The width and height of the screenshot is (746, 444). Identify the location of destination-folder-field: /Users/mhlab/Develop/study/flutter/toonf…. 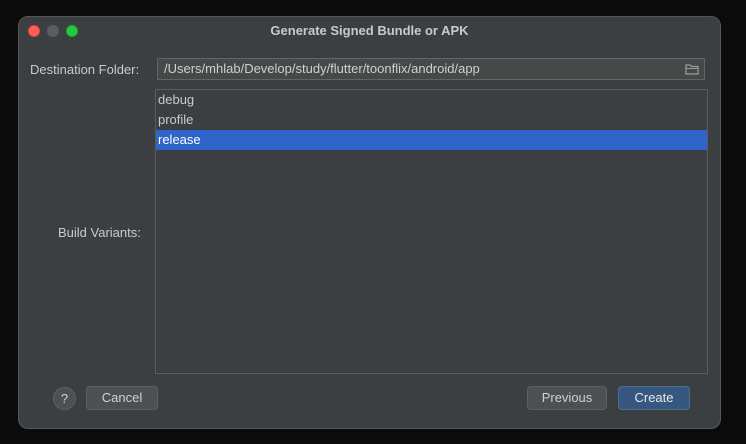
(431, 69).